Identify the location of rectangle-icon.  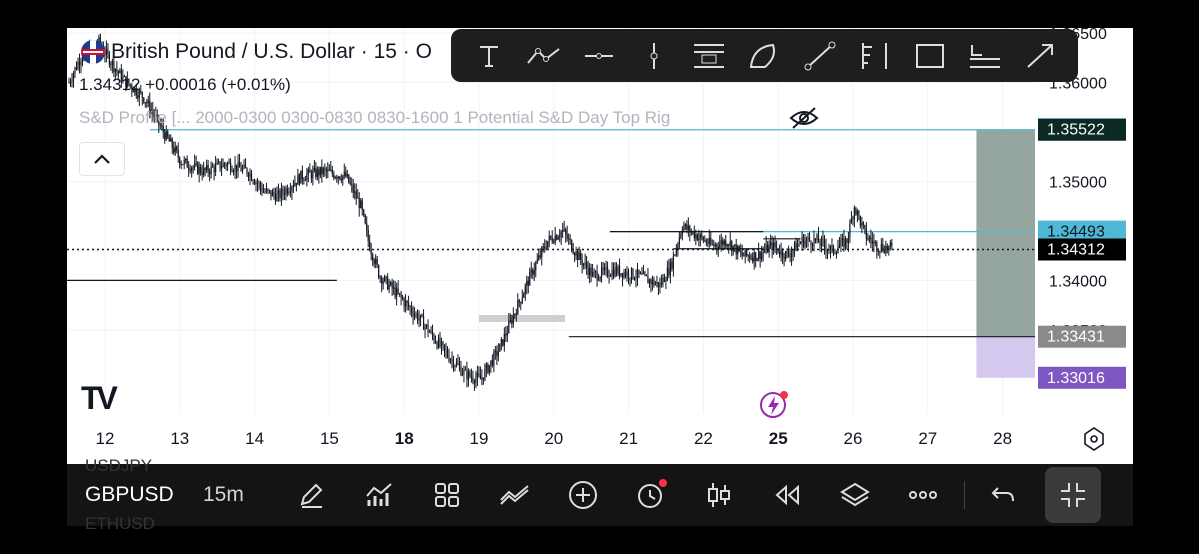
(929, 55).